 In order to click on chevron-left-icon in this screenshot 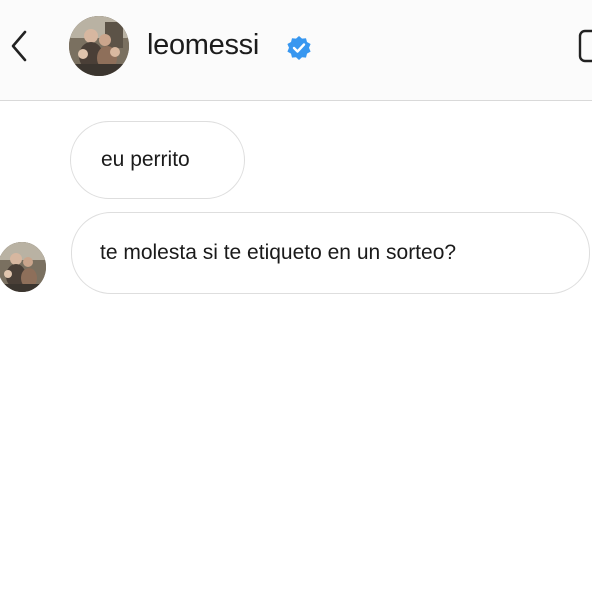, I will do `click(19, 46)`.